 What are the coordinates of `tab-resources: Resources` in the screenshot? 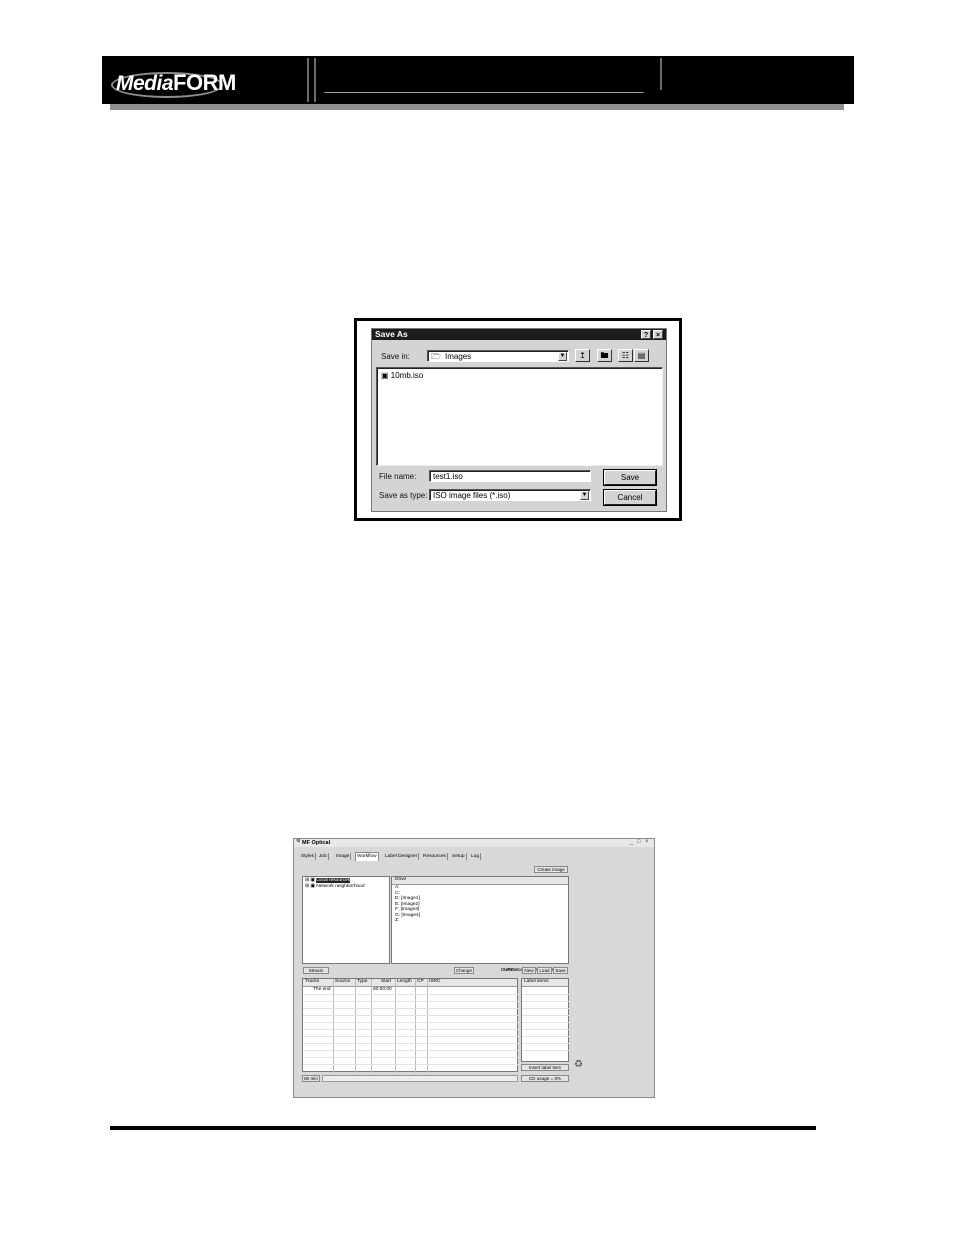 It's located at (435, 856).